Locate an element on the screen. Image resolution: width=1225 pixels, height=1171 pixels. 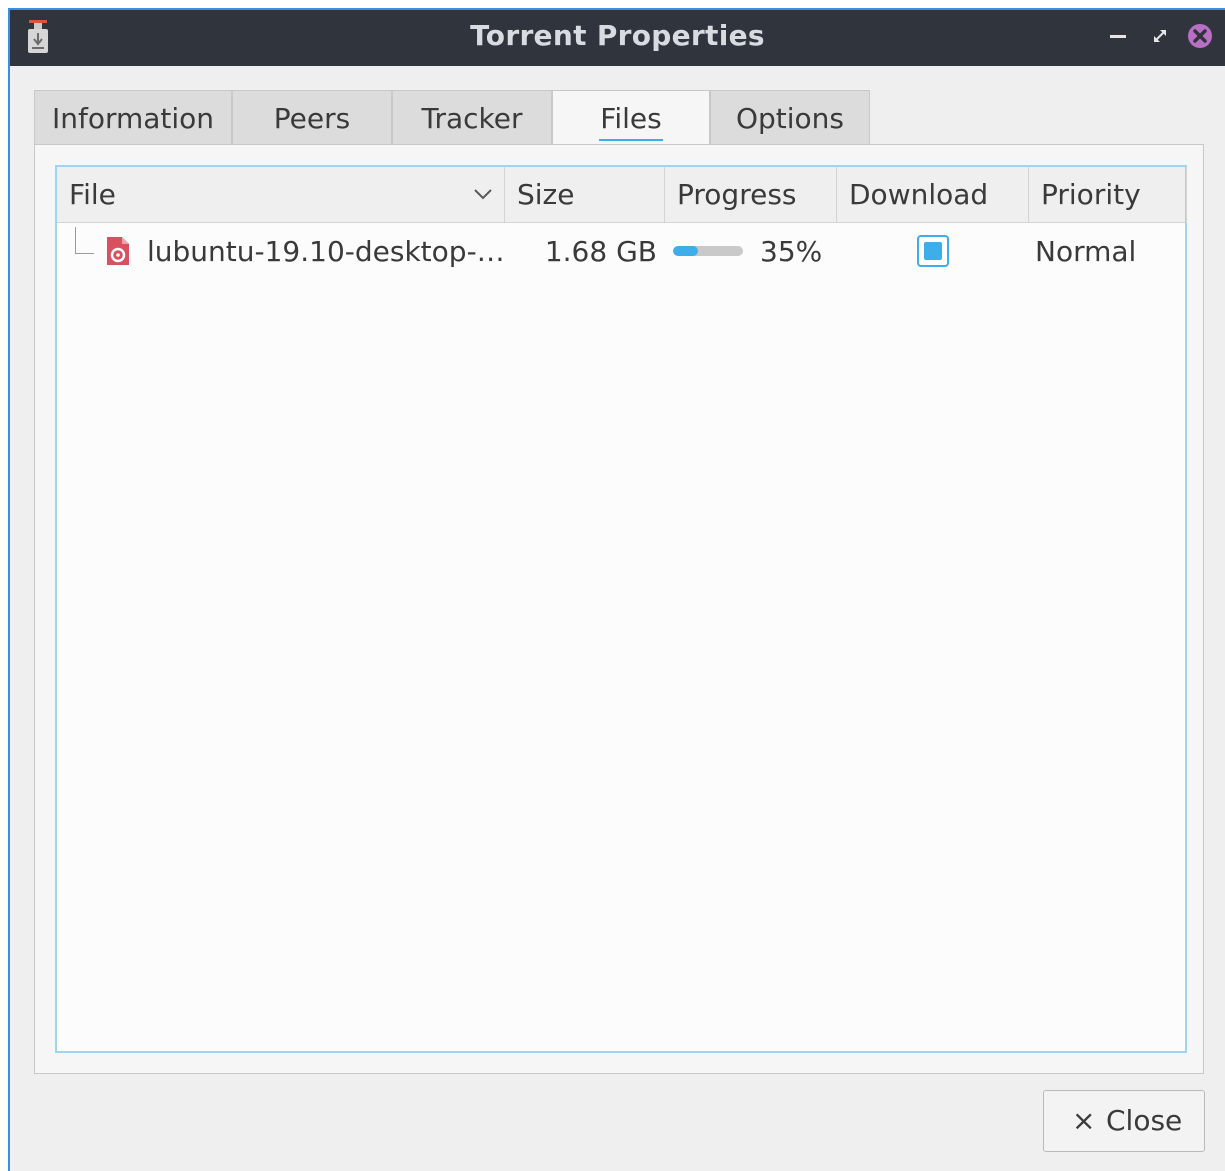
progress-percent: 35% is located at coordinates (791, 251).